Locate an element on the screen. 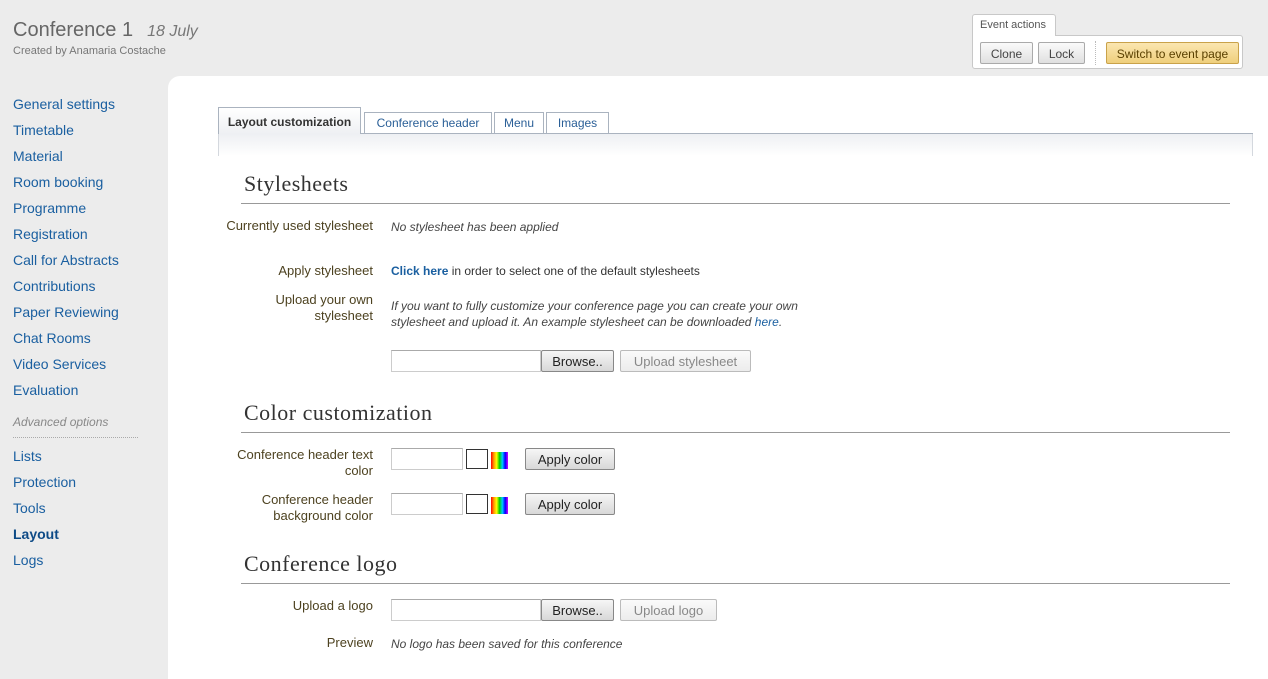  header-text-color-swatch is located at coordinates (477, 459).